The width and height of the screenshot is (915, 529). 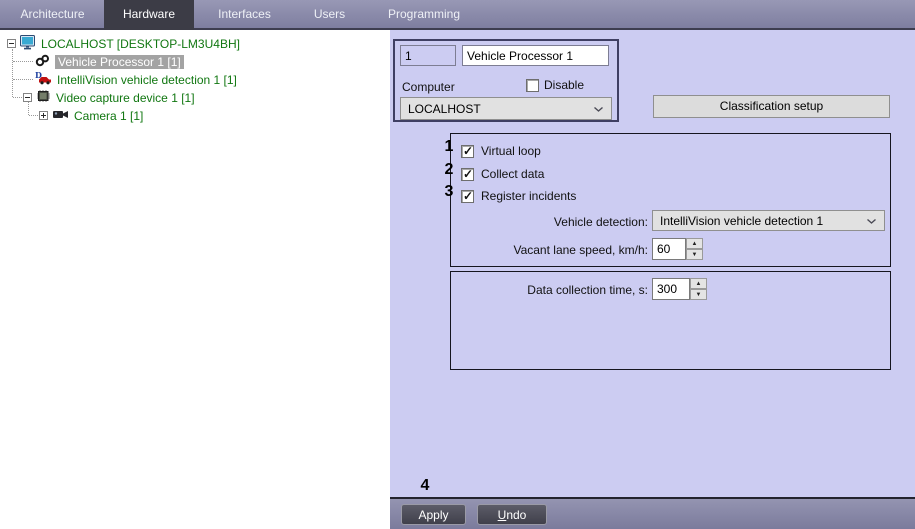 I want to click on annotation-4: 4, so click(x=425, y=485).